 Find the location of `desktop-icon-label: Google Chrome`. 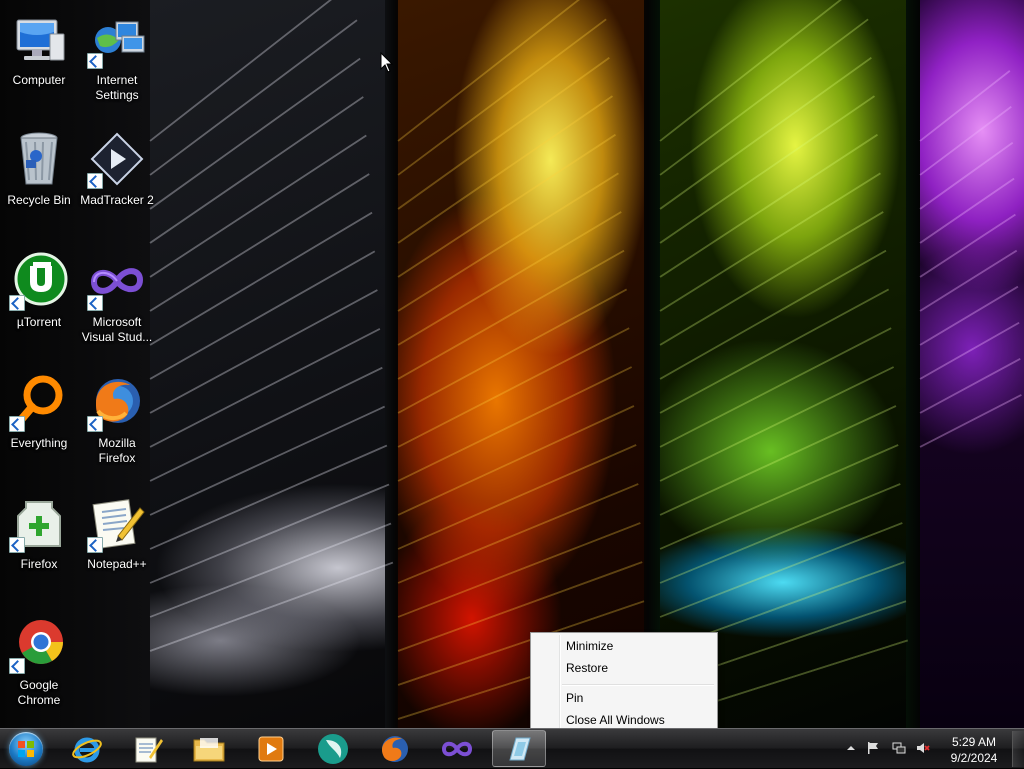

desktop-icon-label: Google Chrome is located at coordinates (39, 692).